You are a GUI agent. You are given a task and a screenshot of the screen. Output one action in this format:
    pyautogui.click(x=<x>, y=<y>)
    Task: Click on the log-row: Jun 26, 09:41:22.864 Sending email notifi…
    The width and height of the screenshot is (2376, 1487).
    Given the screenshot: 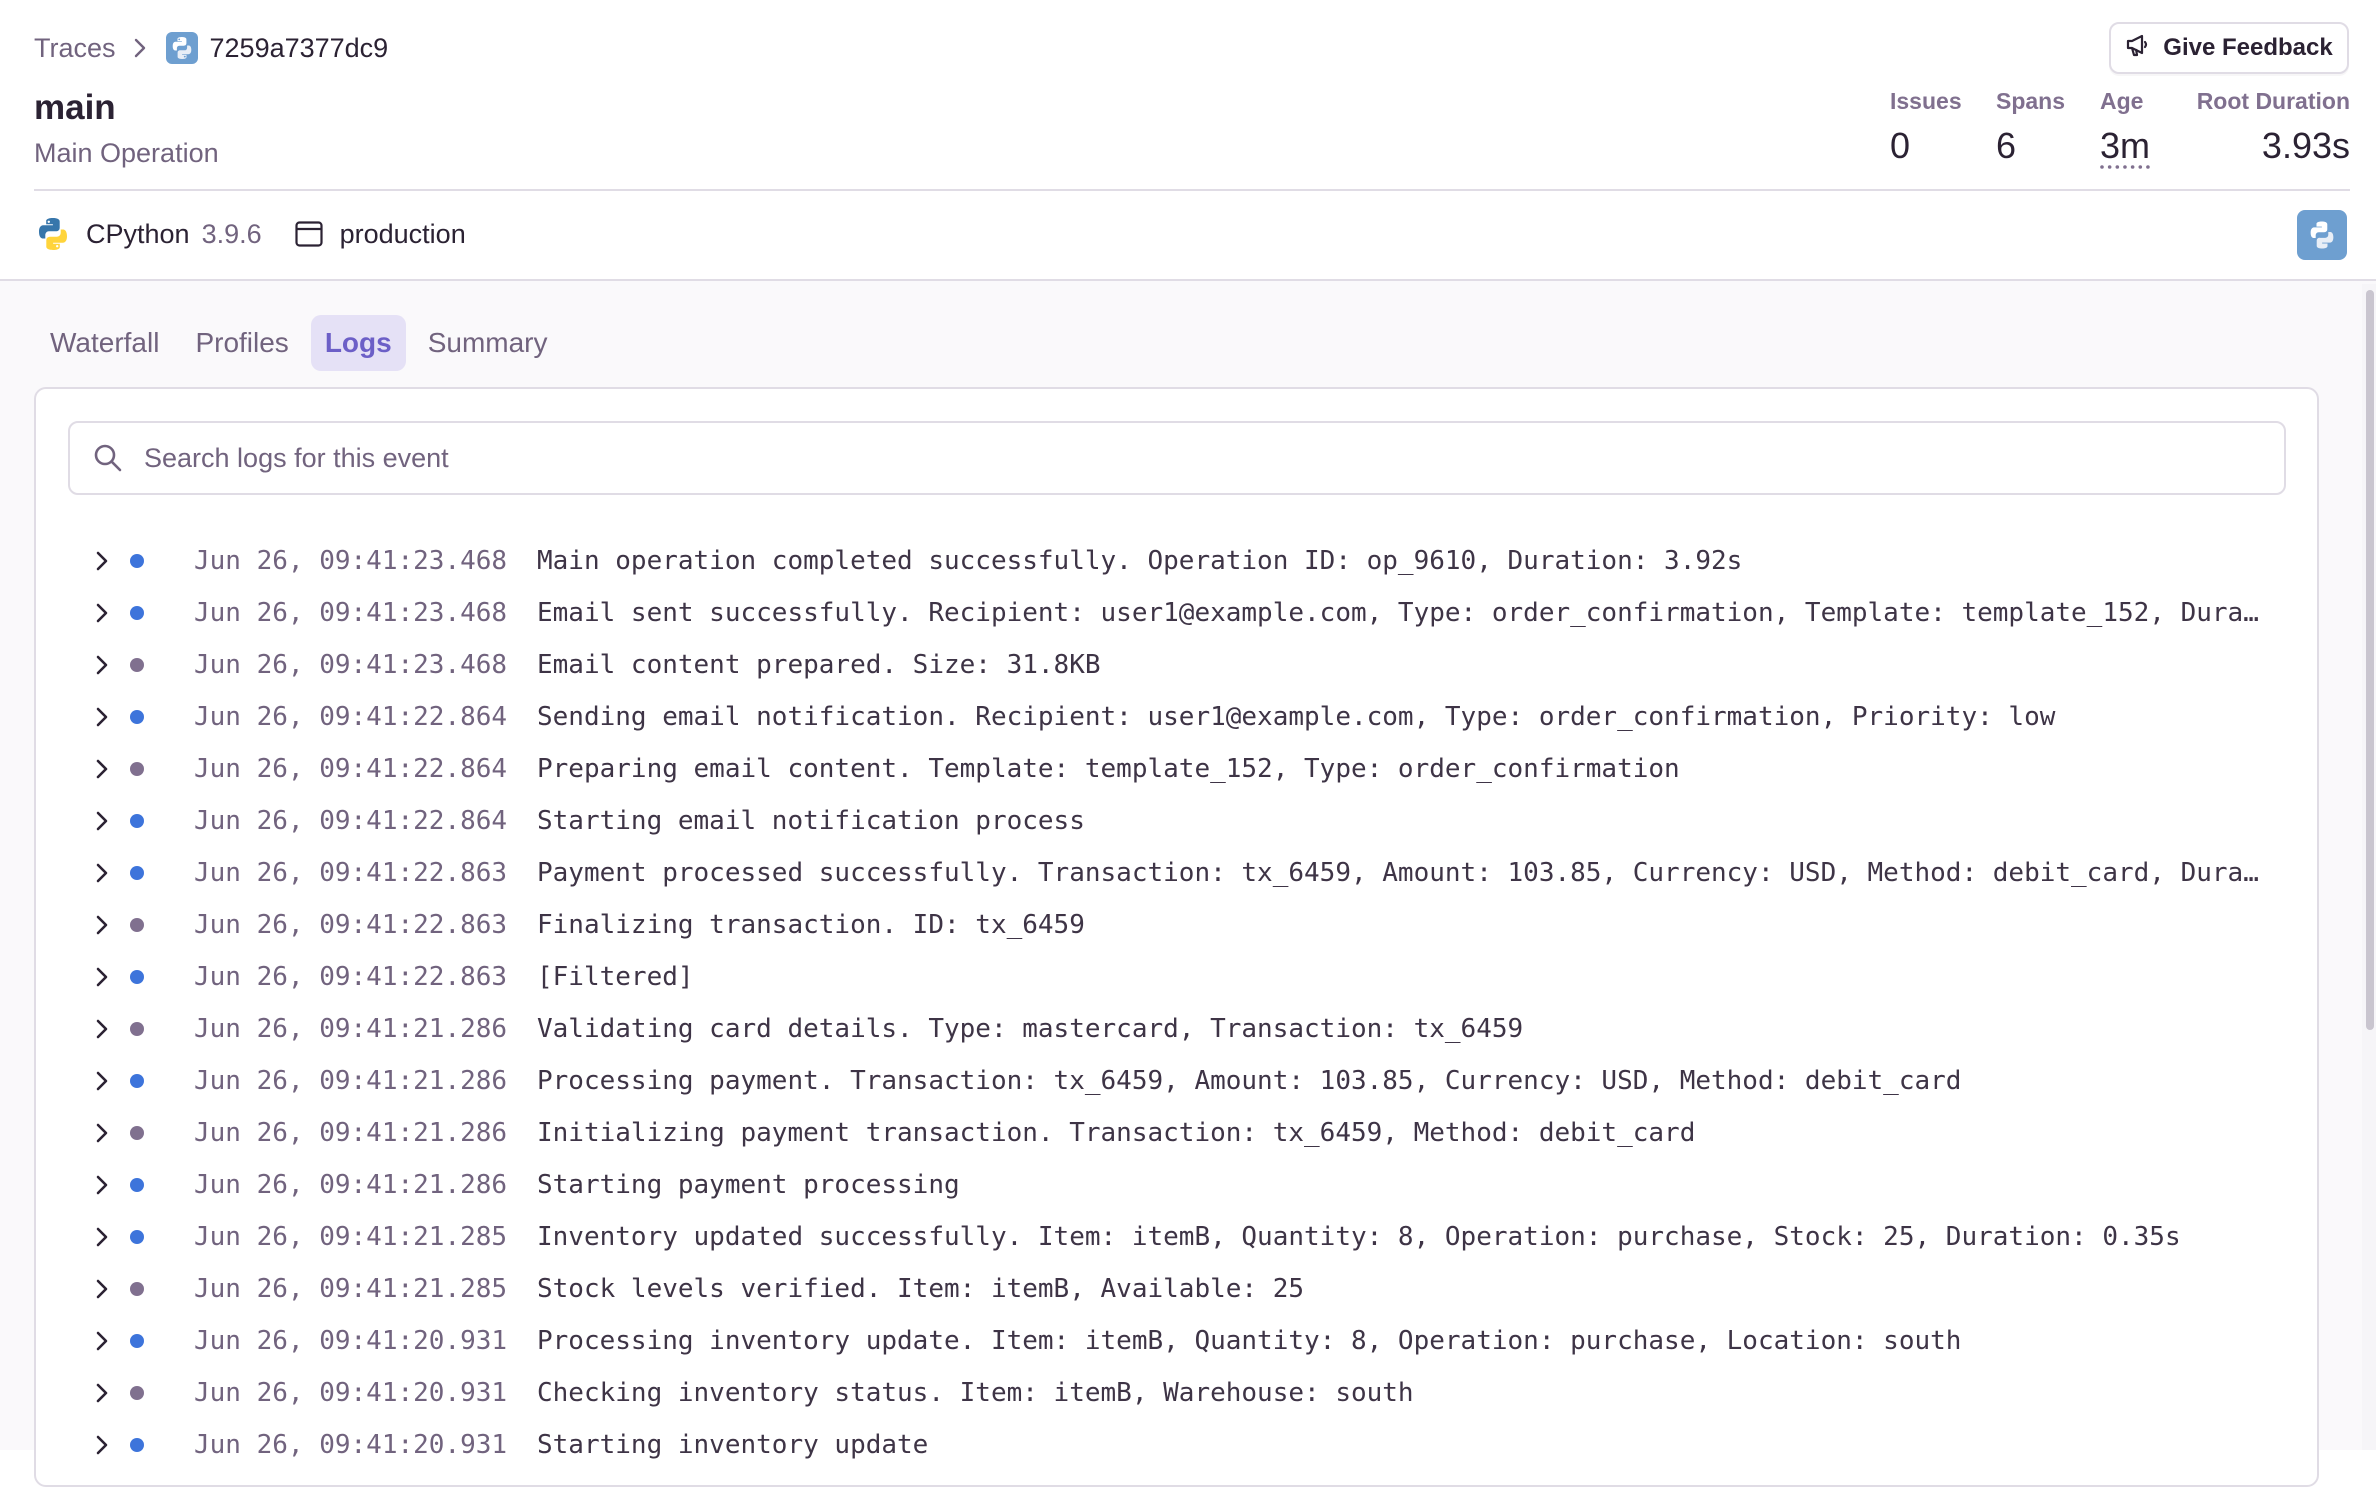 What is the action you would take?
    pyautogui.click(x=1176, y=717)
    